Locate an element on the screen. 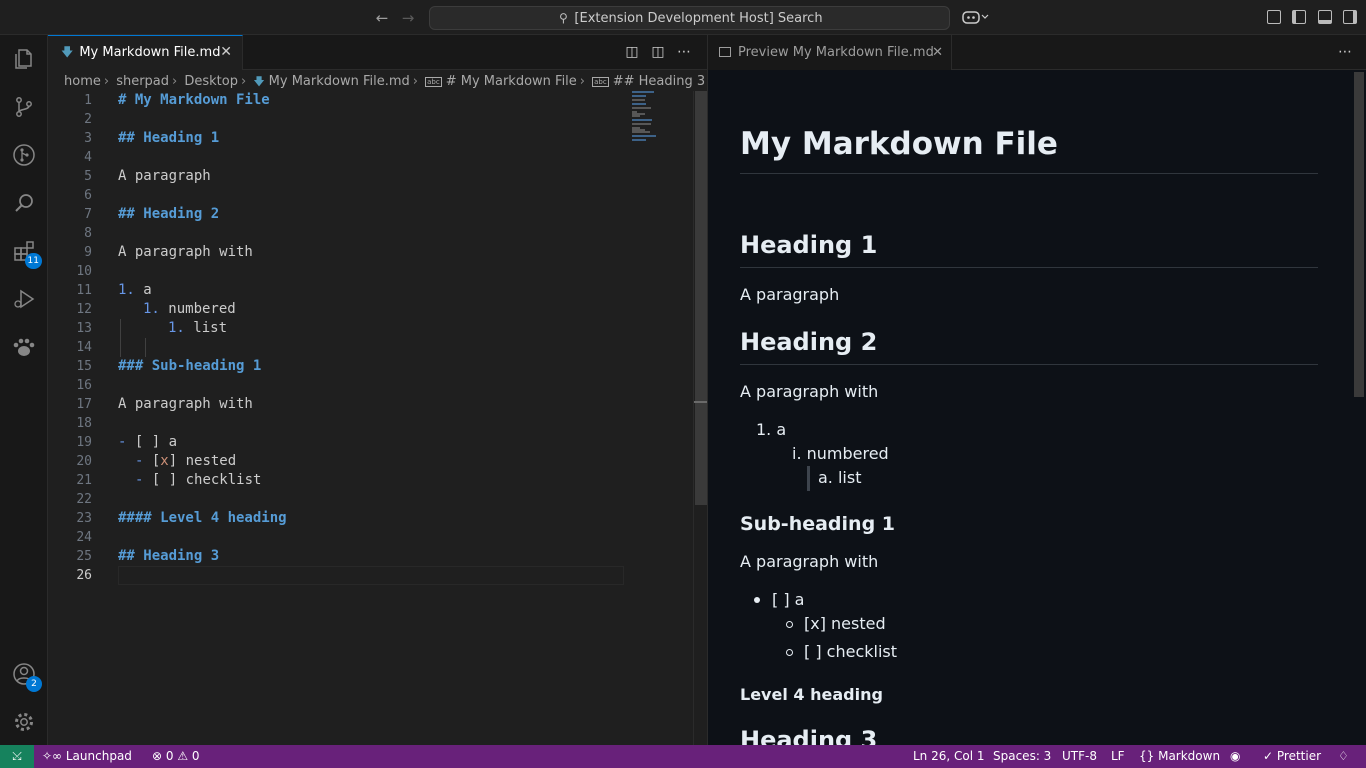 Image resolution: width=1366 pixels, height=768 pixels. explorer-icon is located at coordinates (24, 59).